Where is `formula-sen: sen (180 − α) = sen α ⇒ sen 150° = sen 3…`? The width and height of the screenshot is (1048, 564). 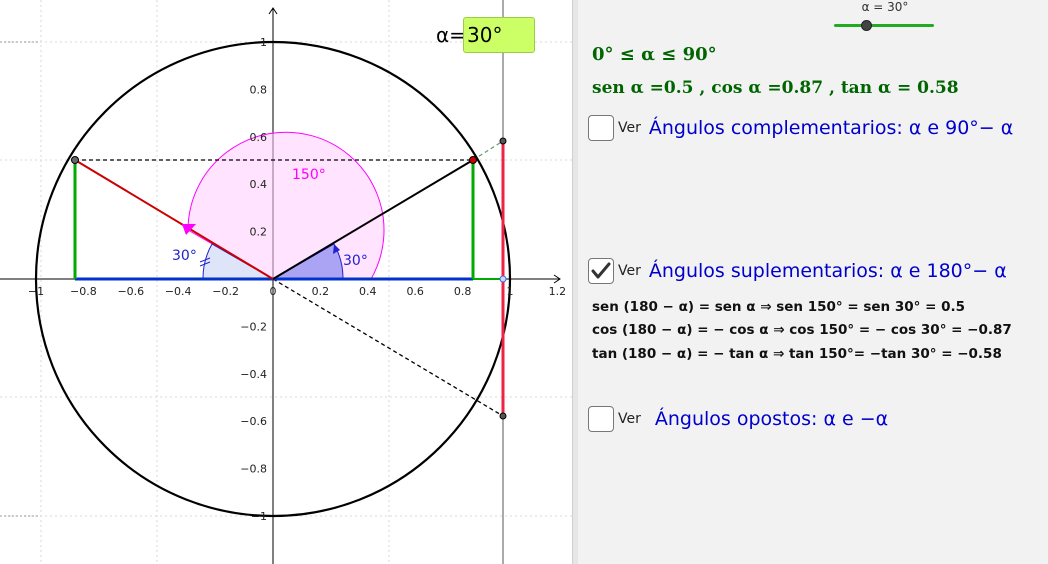 formula-sen: sen (180 − α) = sen α ⇒ sen 150° = sen 3… is located at coordinates (779, 307).